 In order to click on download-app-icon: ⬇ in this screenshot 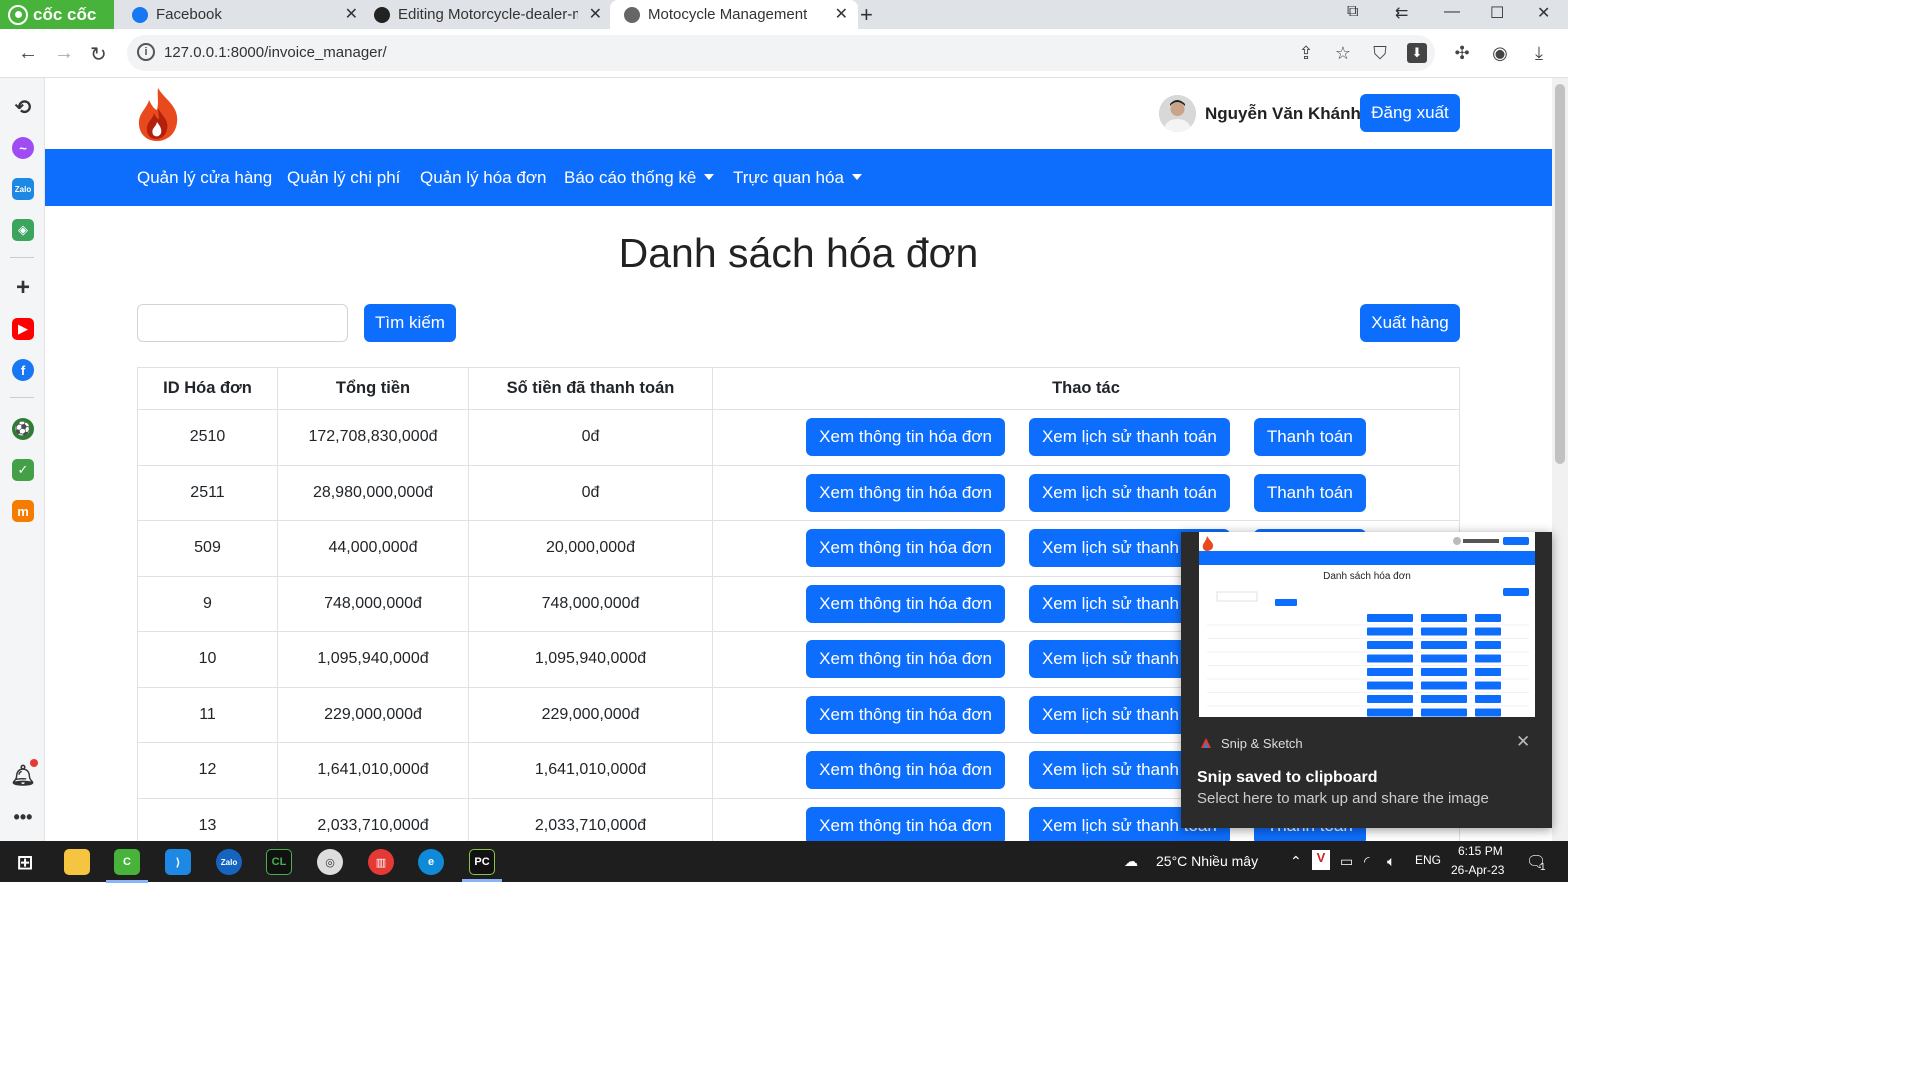, I will do `click(1417, 53)`.